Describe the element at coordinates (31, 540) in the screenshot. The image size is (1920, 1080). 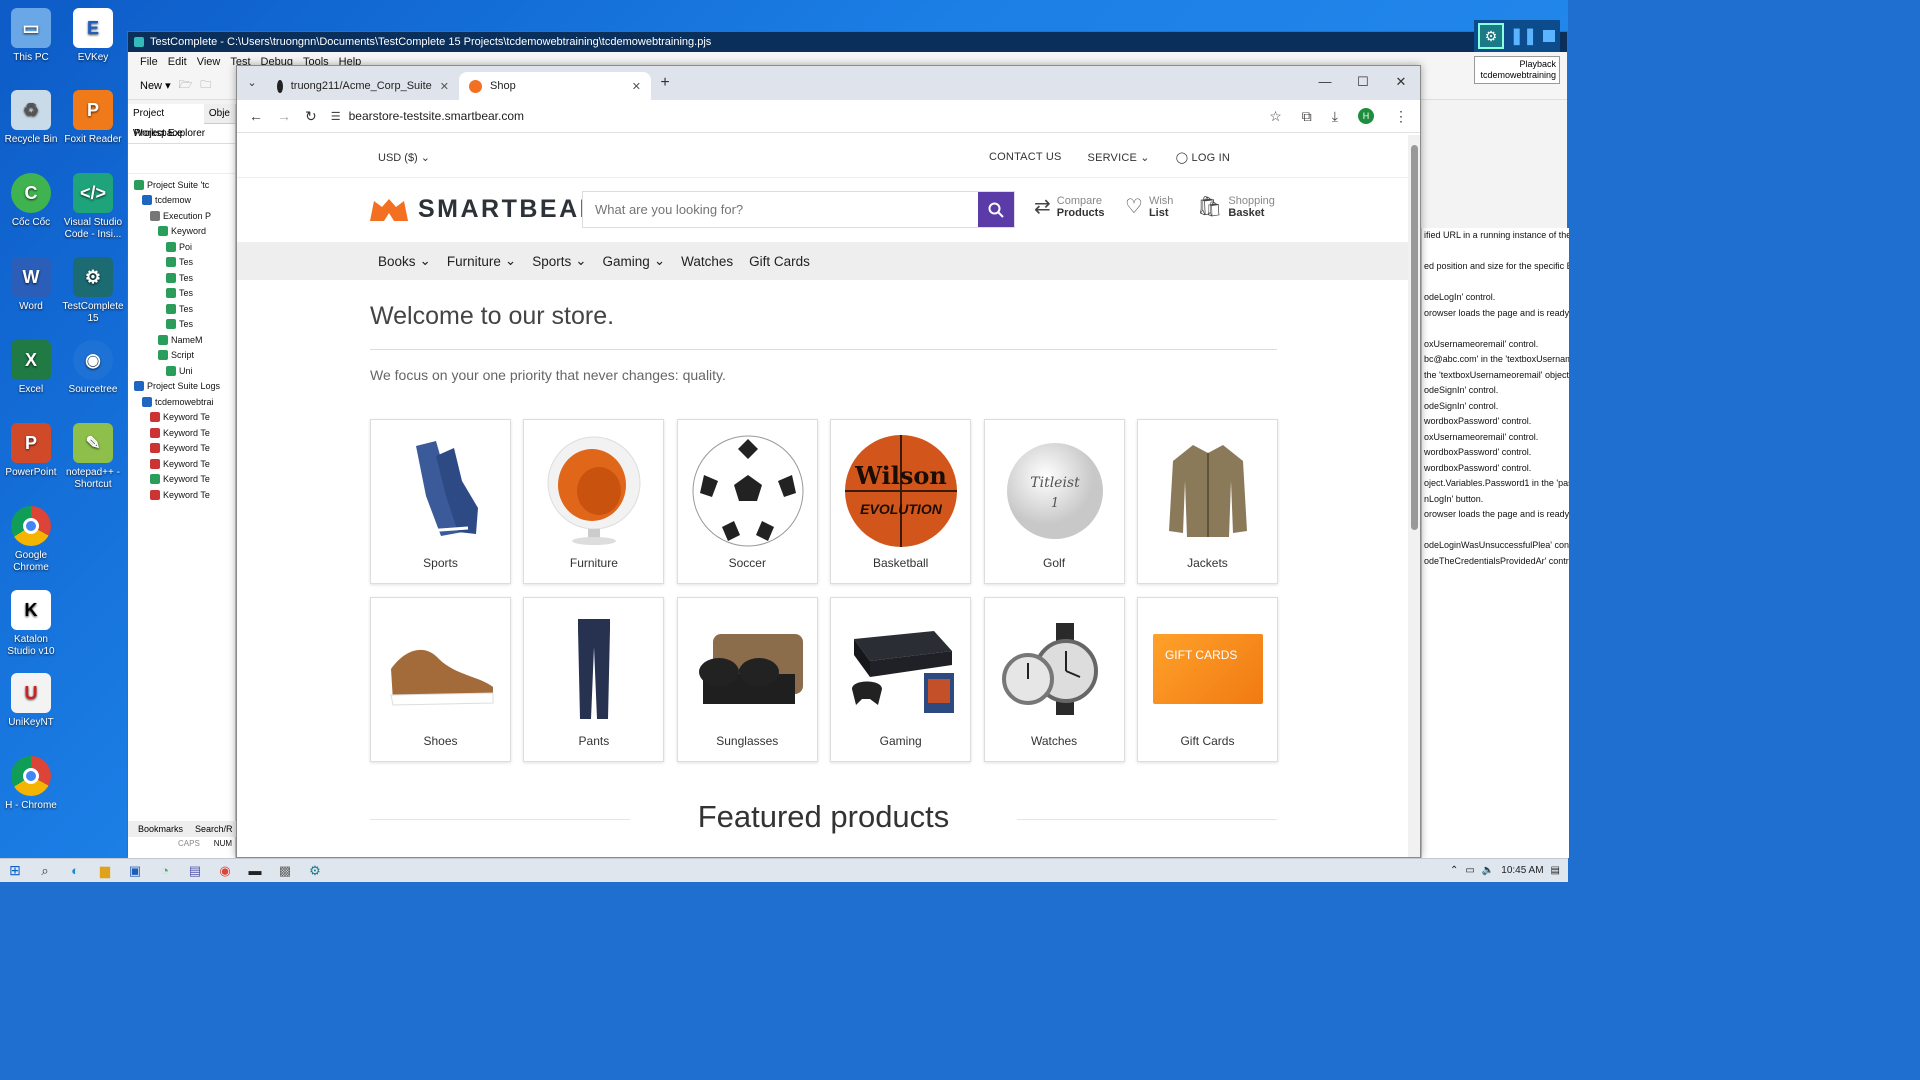
I see `desktop-icon-chrome: Google Chrome` at that location.